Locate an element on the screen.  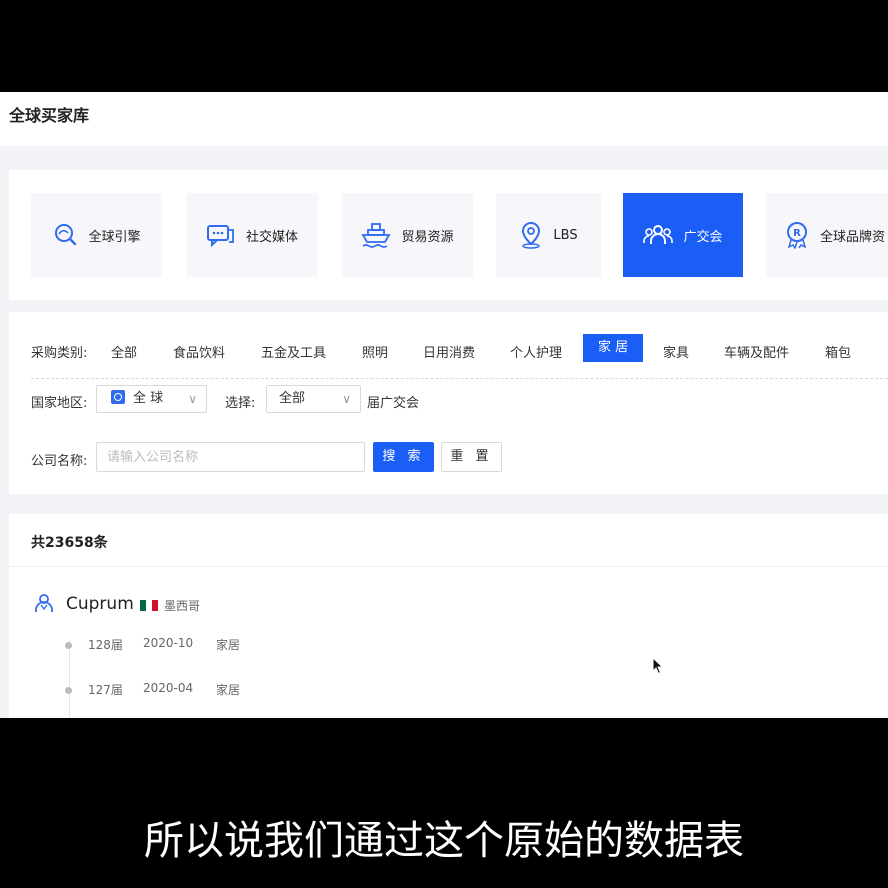
card-label: 贸易资源 is located at coordinates (427, 237).